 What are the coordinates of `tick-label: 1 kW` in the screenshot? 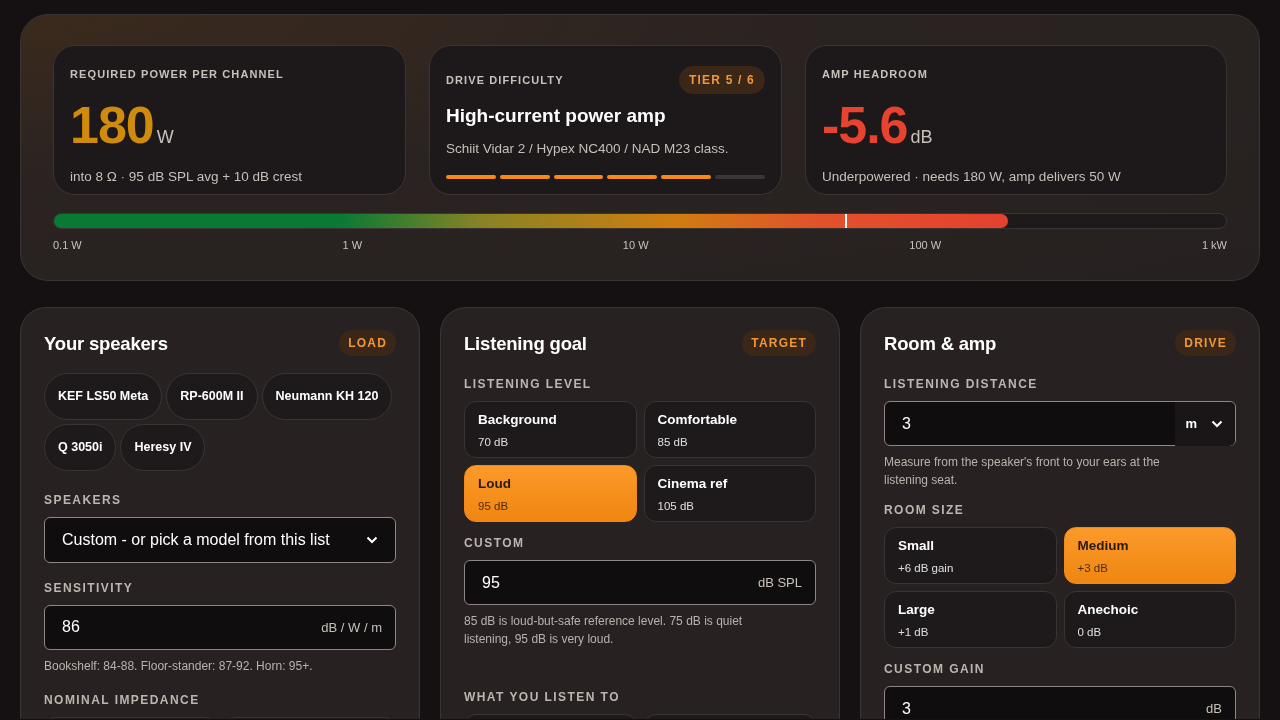 It's located at (1214, 245).